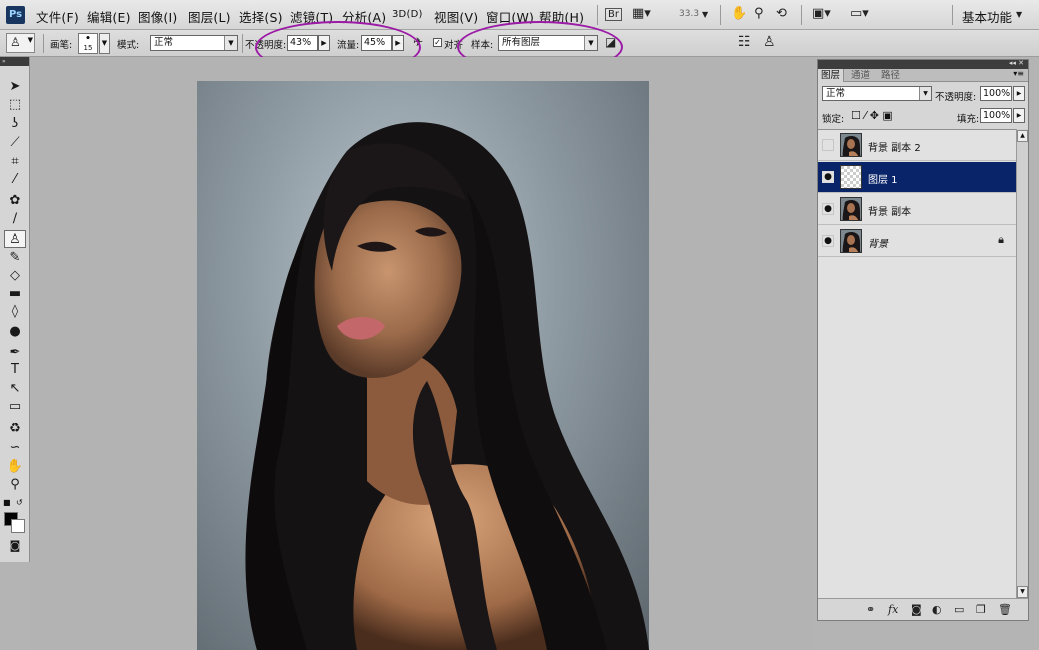  I want to click on brush-panel-icon: ☷, so click(744, 42).